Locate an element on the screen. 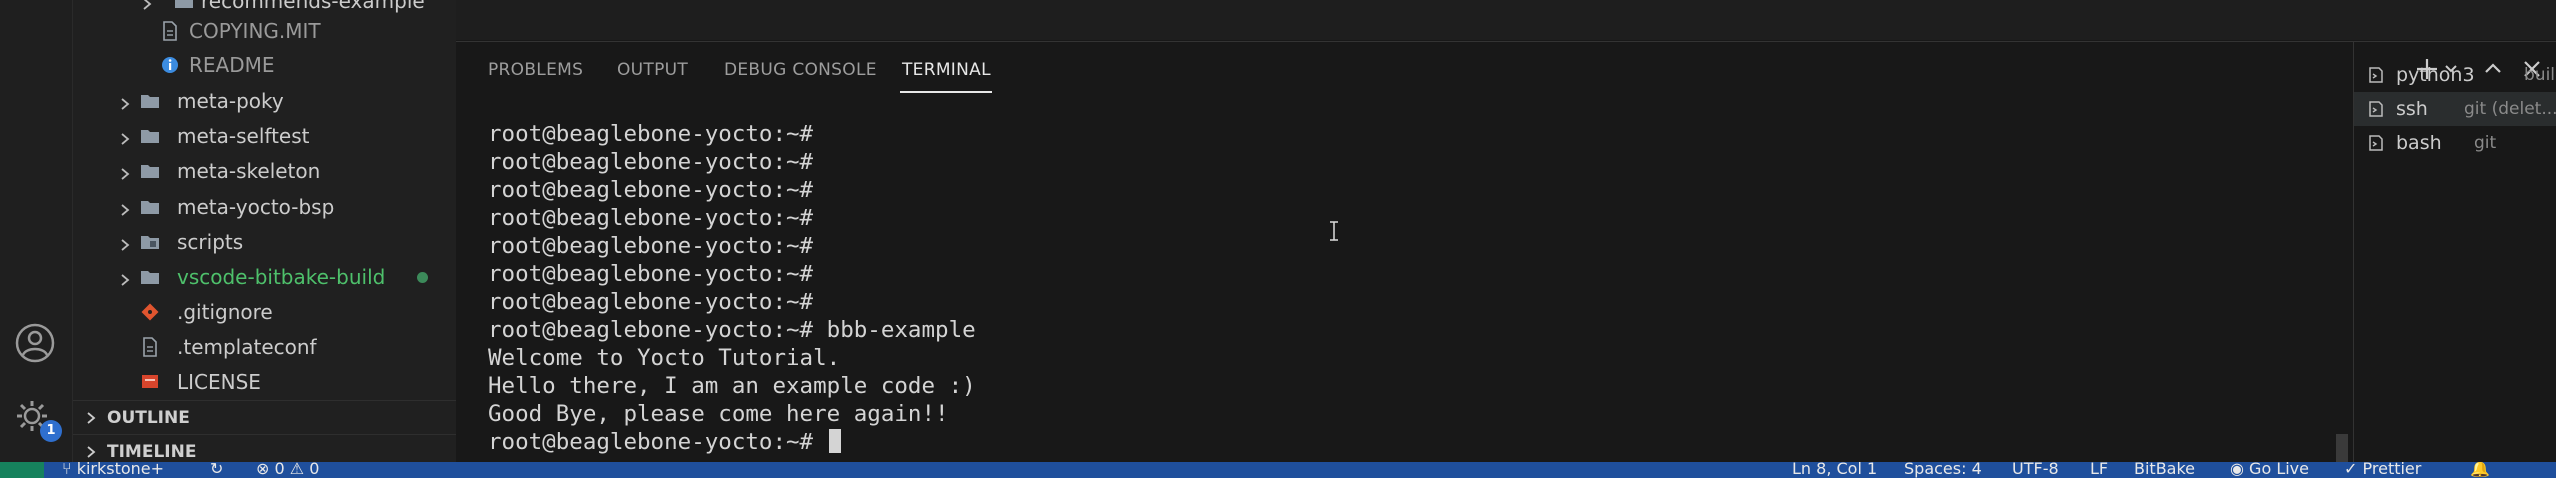 The image size is (2556, 478). terminal-name: ssh is located at coordinates (2412, 109).